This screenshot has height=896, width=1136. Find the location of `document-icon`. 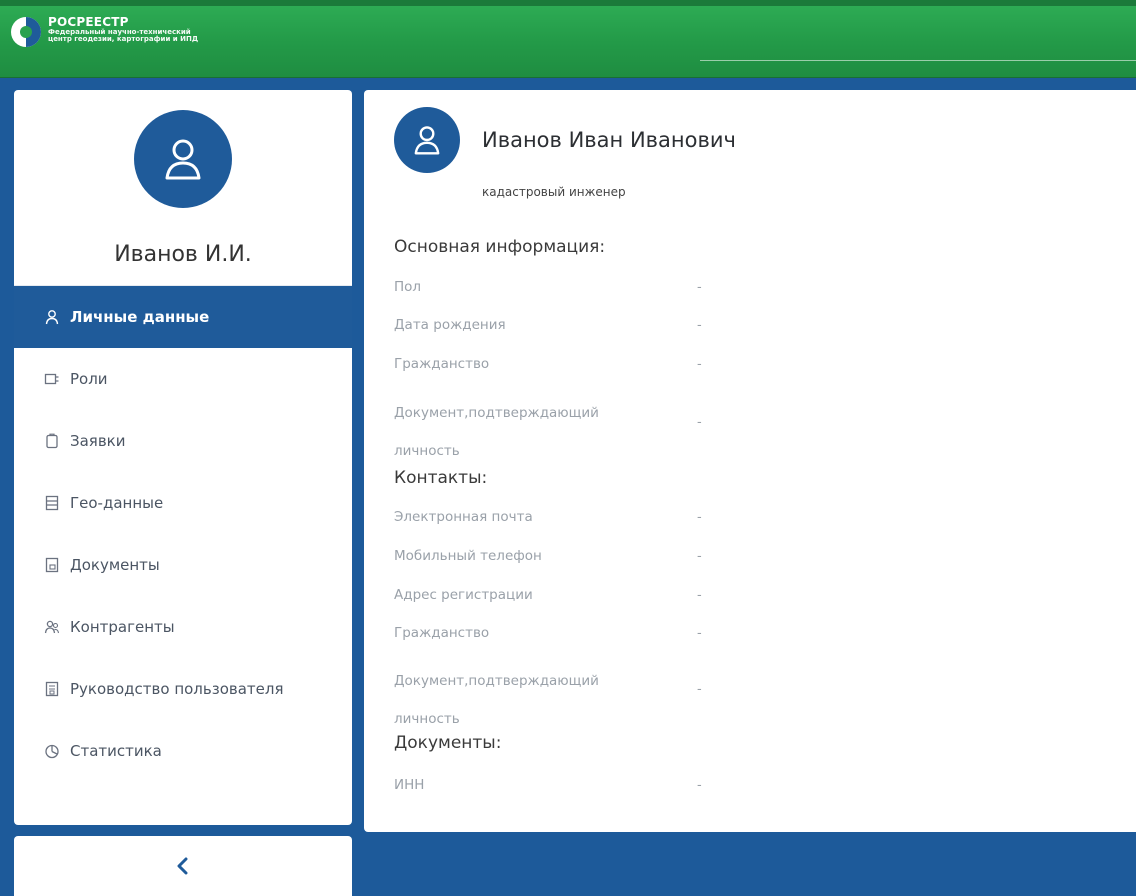

document-icon is located at coordinates (52, 565).